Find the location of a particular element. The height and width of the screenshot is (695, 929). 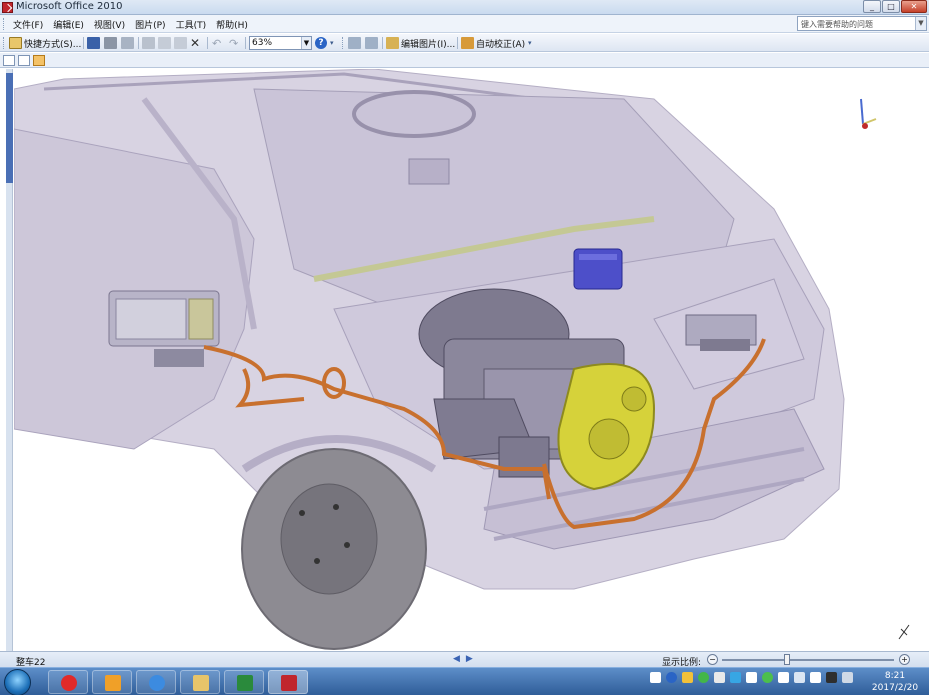

help-search-input: 键入需要帮助的问题 ▼ is located at coordinates (862, 23).